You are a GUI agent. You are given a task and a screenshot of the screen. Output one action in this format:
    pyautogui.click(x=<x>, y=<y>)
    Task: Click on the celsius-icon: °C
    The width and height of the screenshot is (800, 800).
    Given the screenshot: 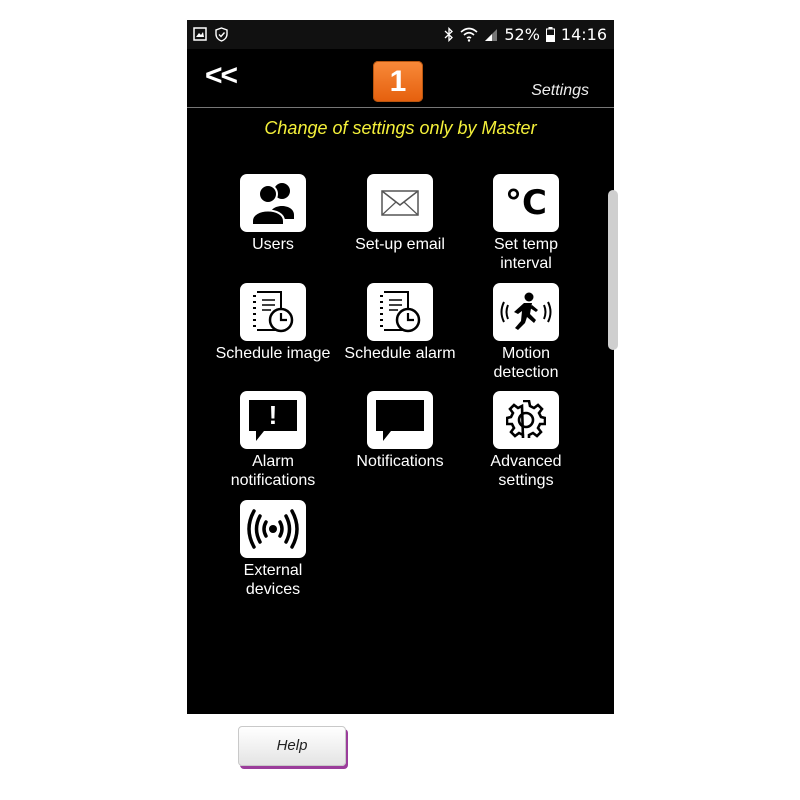 What is the action you would take?
    pyautogui.click(x=526, y=203)
    